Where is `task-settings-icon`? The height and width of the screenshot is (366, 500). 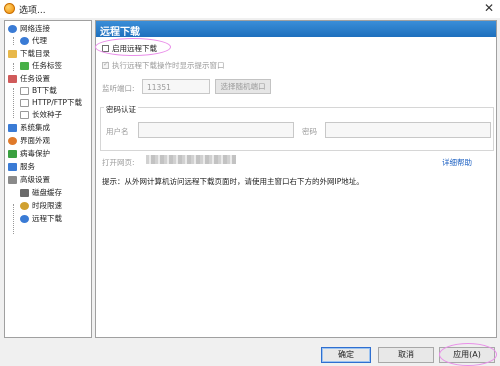 task-settings-icon is located at coordinates (12, 79).